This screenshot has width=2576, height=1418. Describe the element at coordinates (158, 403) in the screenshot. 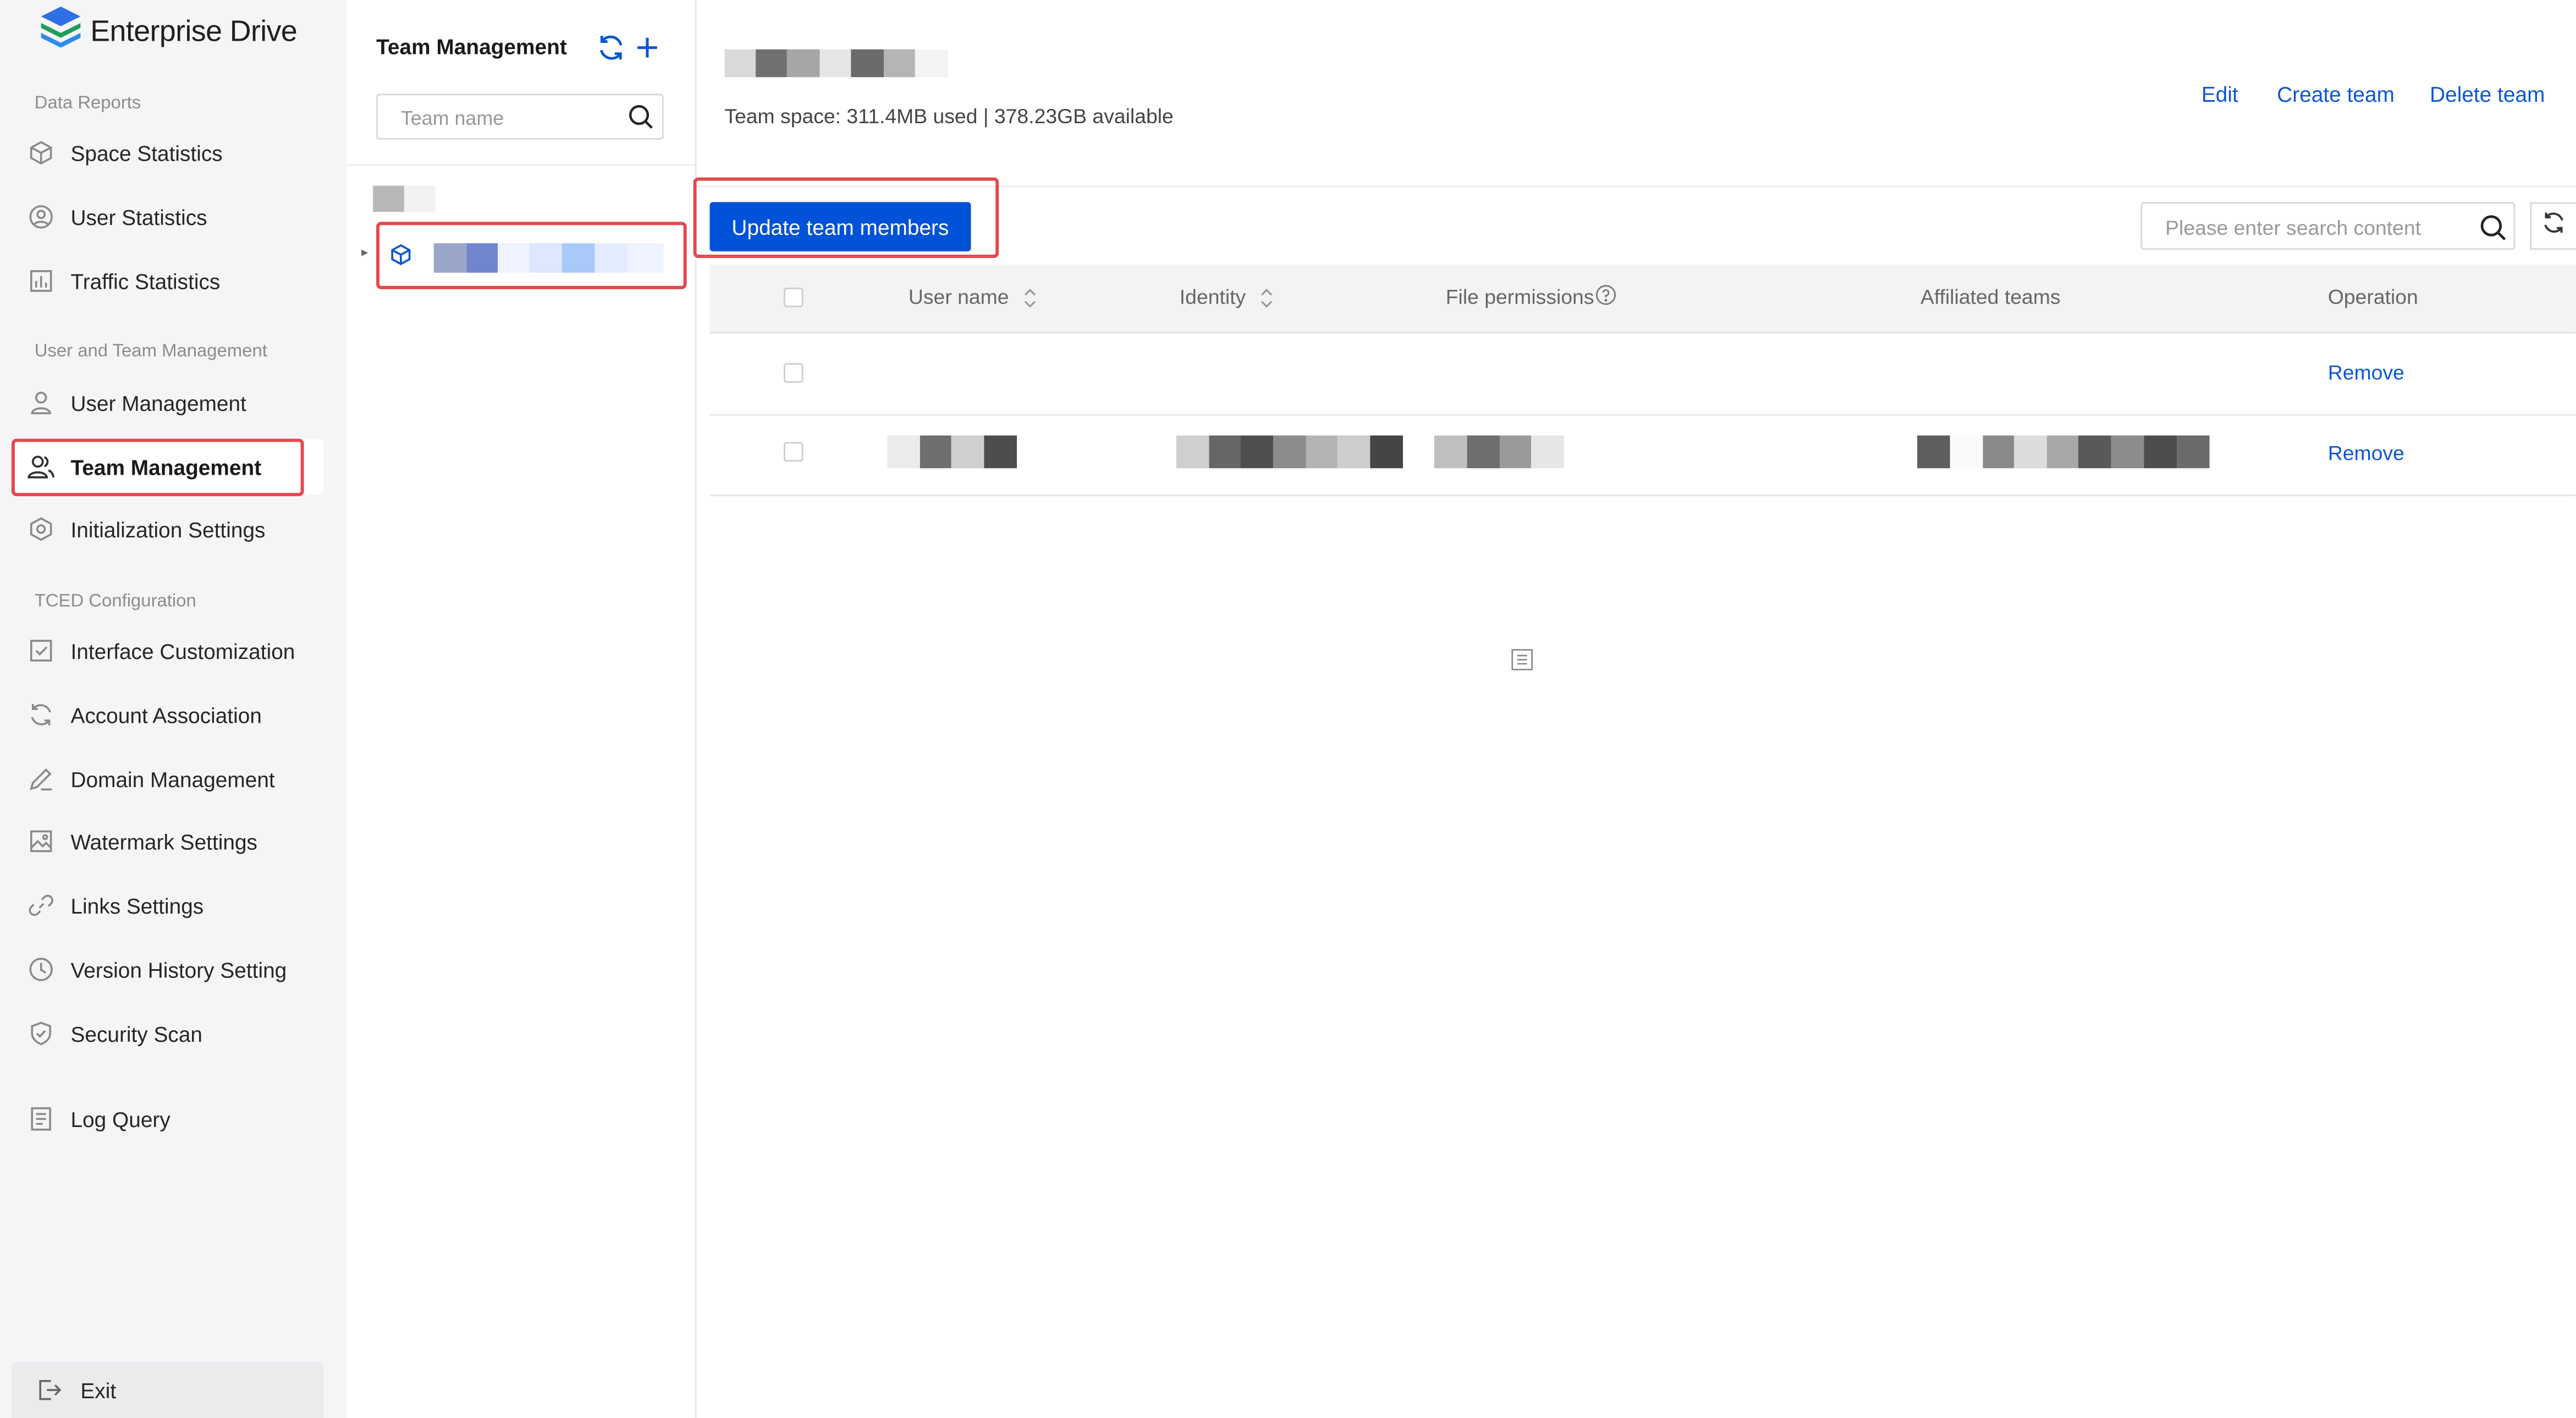

I see `sidebar-item-label: User Management` at that location.